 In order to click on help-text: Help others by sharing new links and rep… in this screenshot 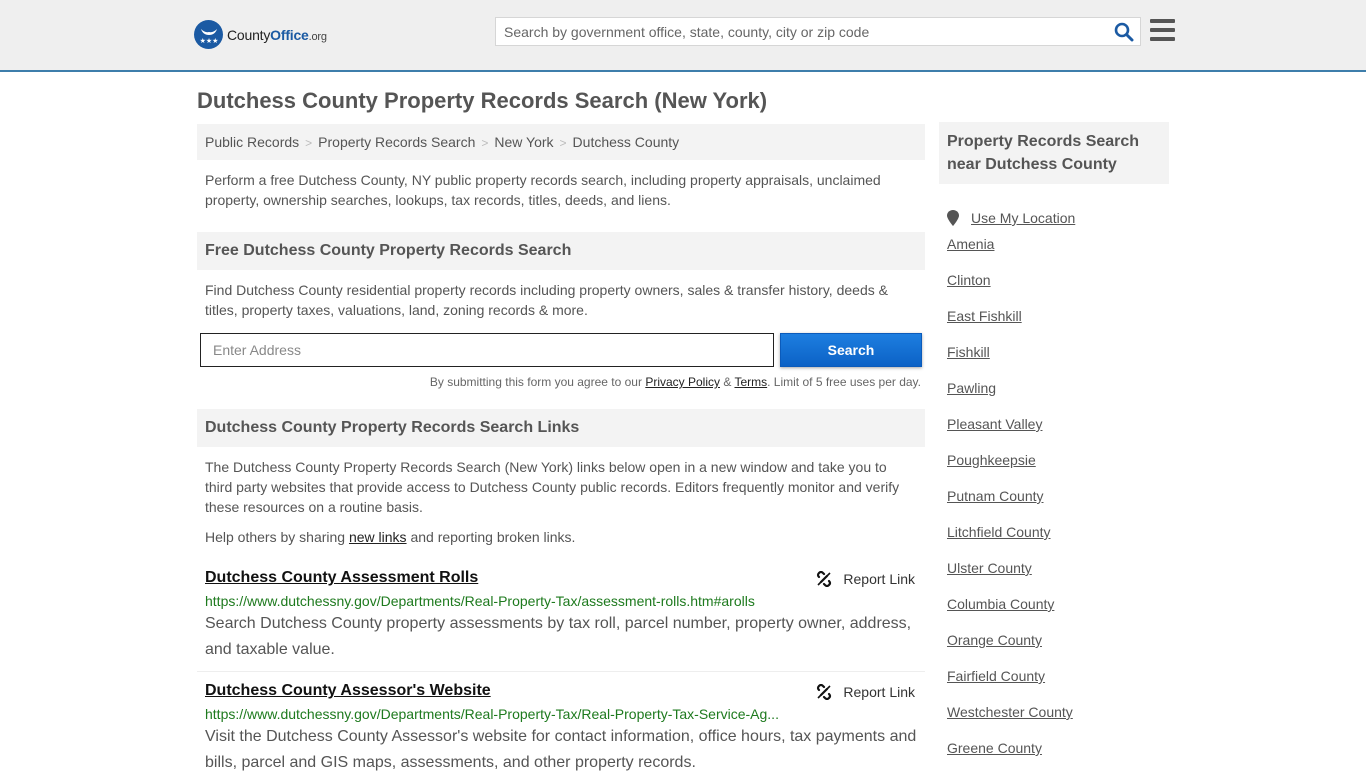, I will do `click(390, 537)`.